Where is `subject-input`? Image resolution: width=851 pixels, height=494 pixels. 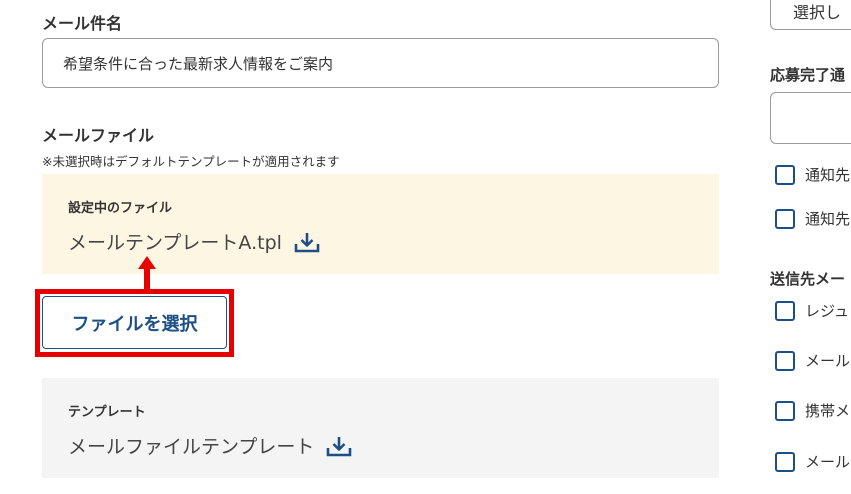 subject-input is located at coordinates (380, 63).